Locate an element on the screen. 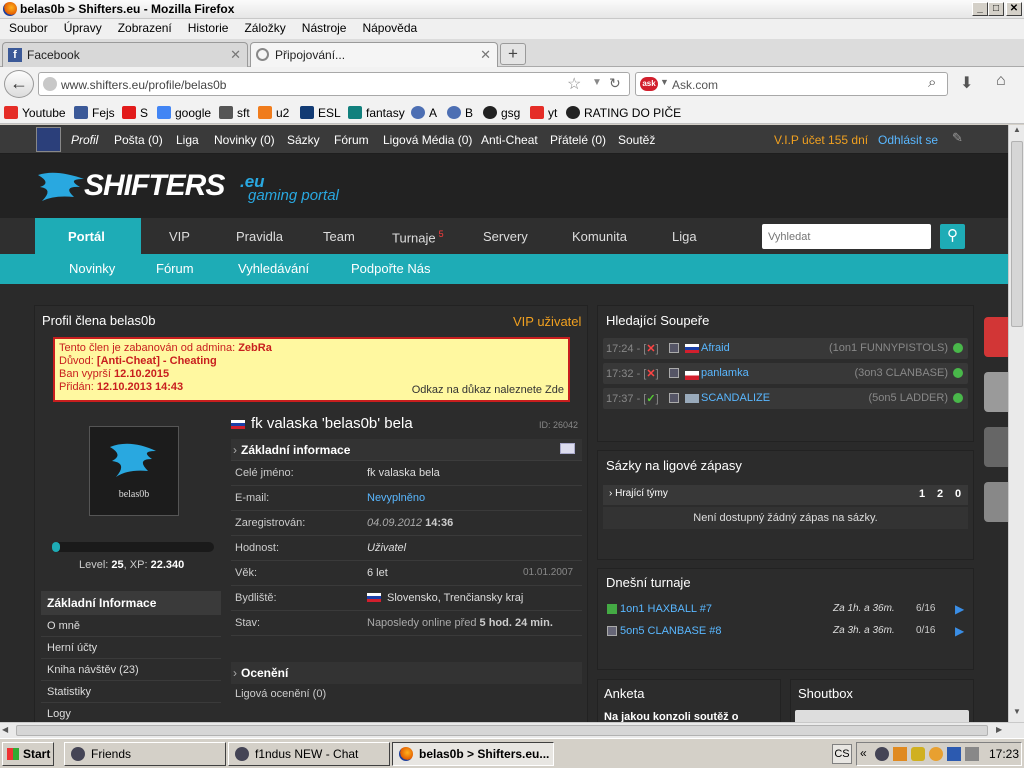  opponent-row: 17:37 - [✓] SCANDALIZE (5on5 LADDER) is located at coordinates (785, 398).